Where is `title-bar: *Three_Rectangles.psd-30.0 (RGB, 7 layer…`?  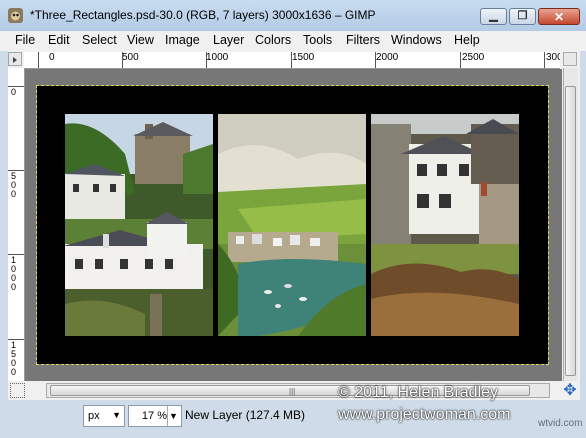 title-bar: *Three_Rectangles.psd-30.0 (RGB, 7 layer… is located at coordinates (293, 16).